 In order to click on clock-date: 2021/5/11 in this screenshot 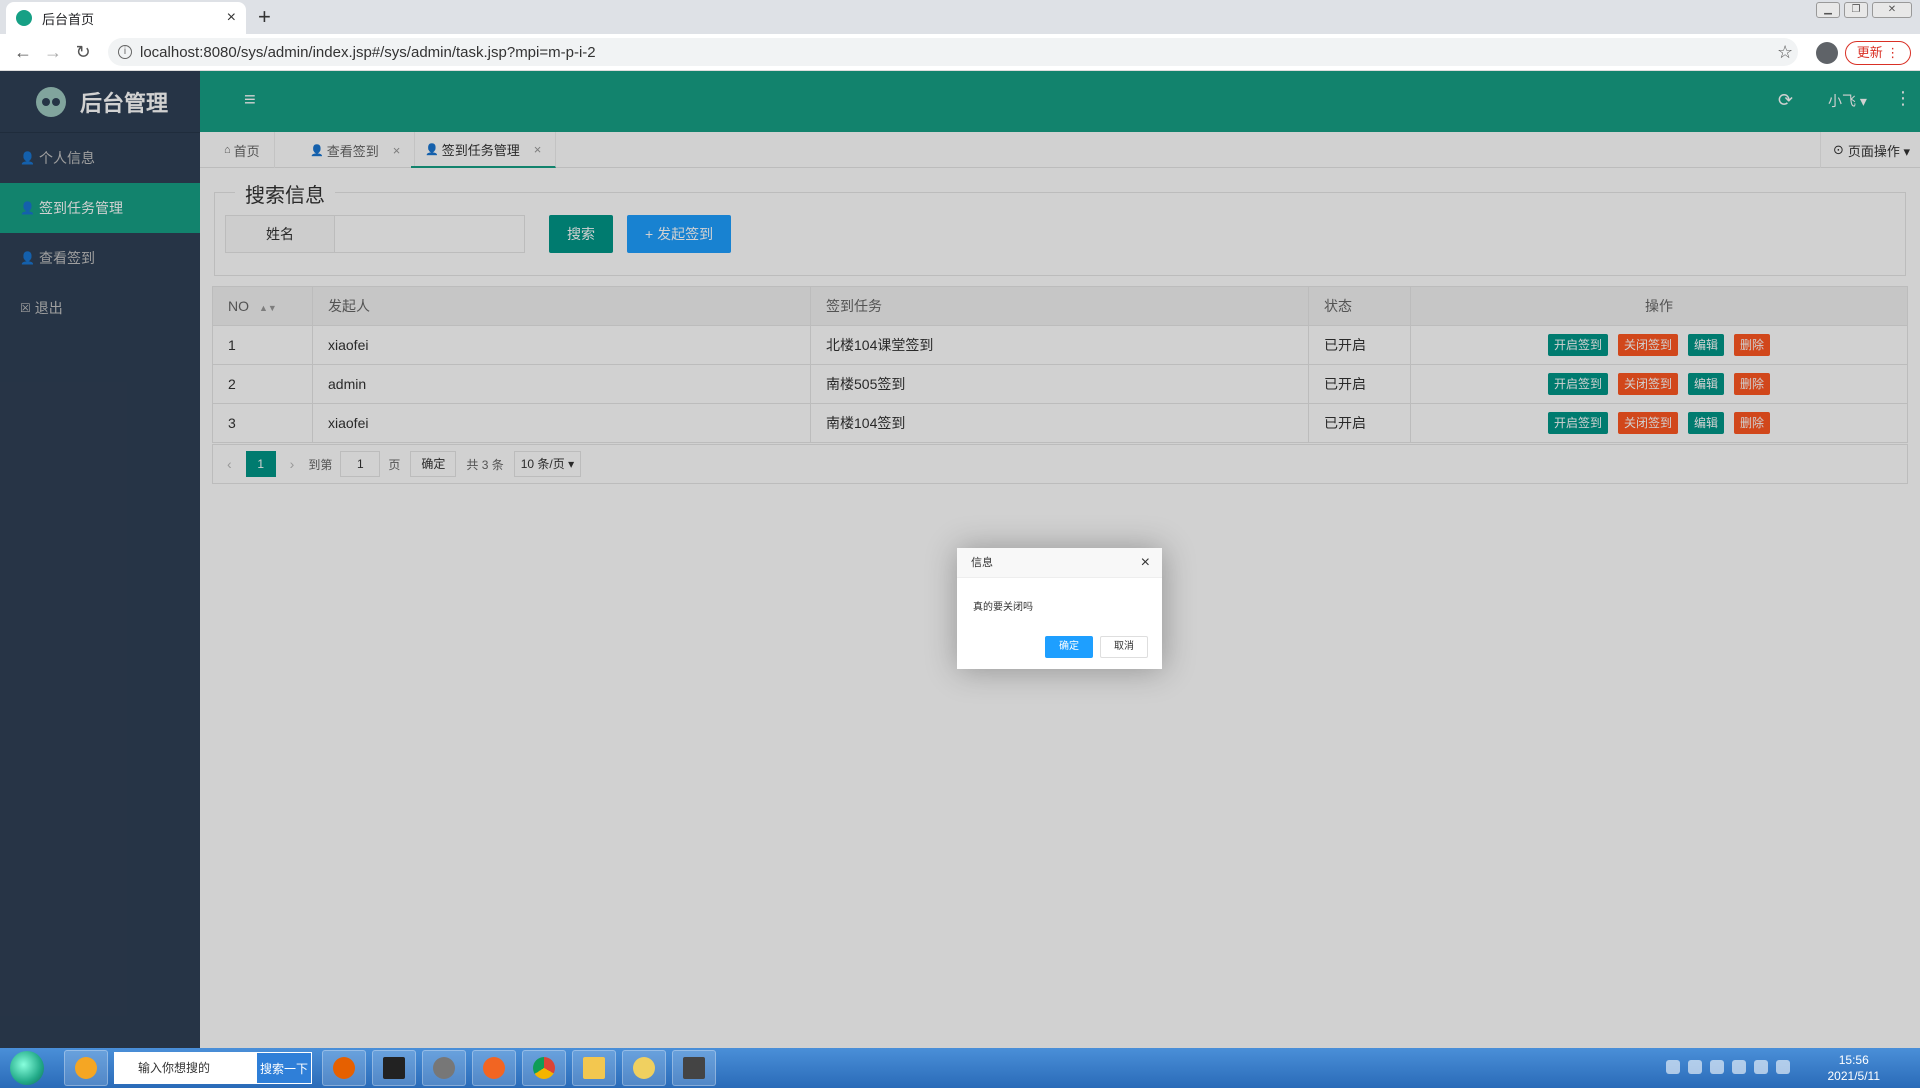, I will do `click(1854, 1076)`.